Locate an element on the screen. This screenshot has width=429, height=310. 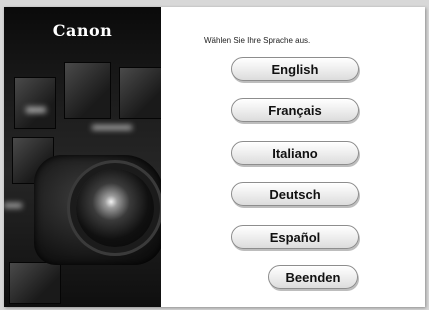
exit-button: Beenden is located at coordinates (313, 277).